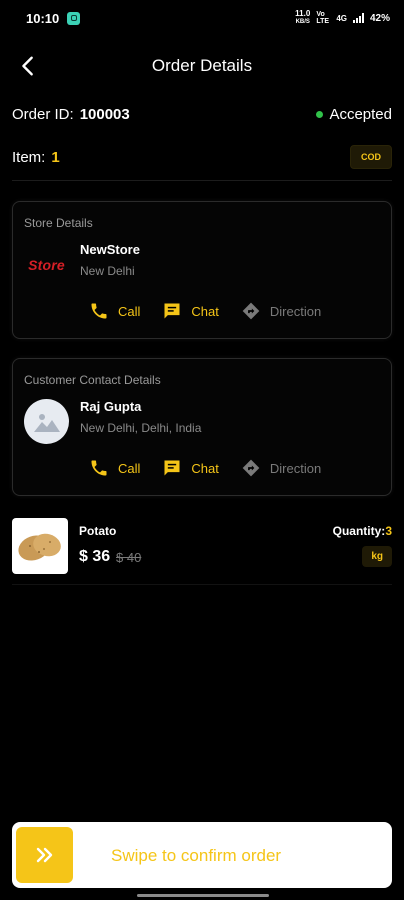 The width and height of the screenshot is (404, 900). What do you see at coordinates (295, 311) in the screenshot?
I see `store-direction-label: Direction` at bounding box center [295, 311].